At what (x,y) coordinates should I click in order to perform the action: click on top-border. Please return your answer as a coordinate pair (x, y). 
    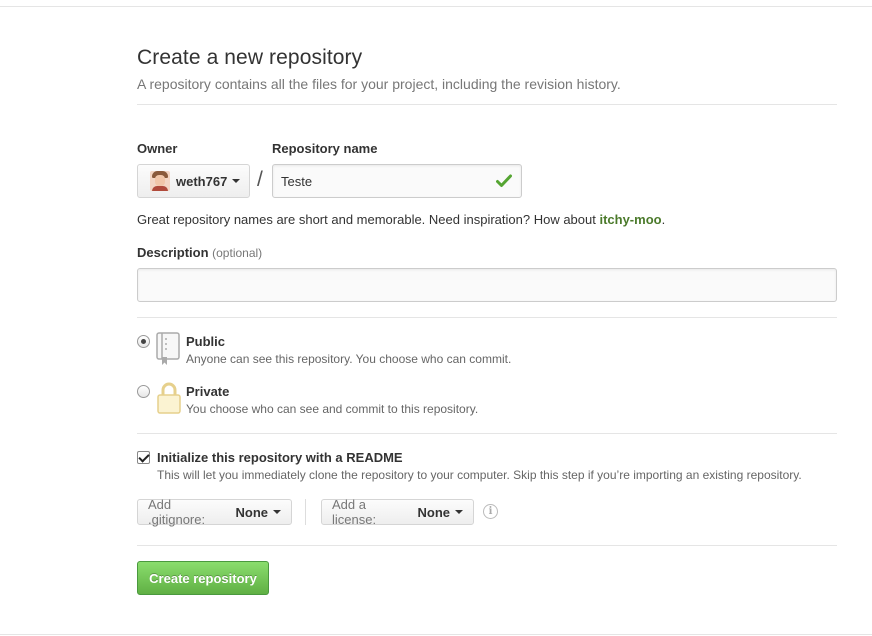
    Looking at the image, I should click on (436, 3).